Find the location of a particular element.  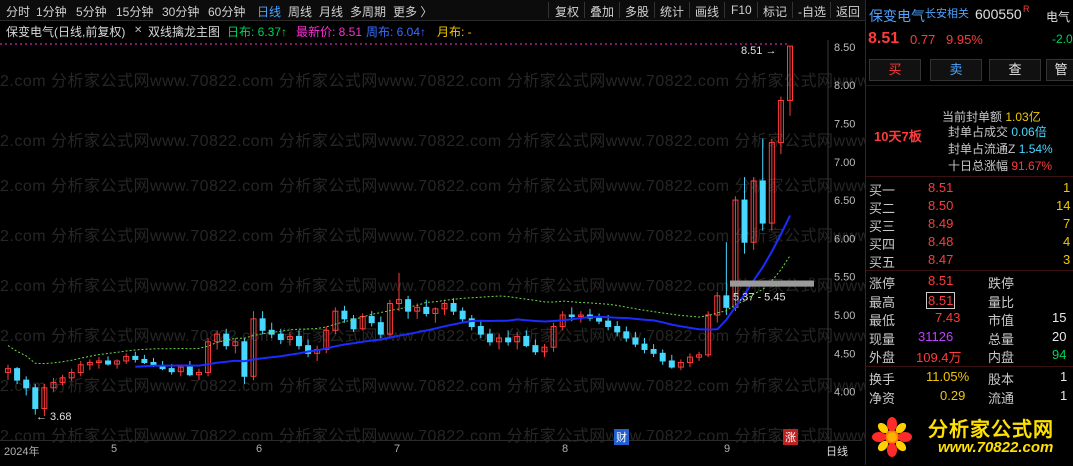

stat-value: 109.4万 is located at coordinates (939, 357).